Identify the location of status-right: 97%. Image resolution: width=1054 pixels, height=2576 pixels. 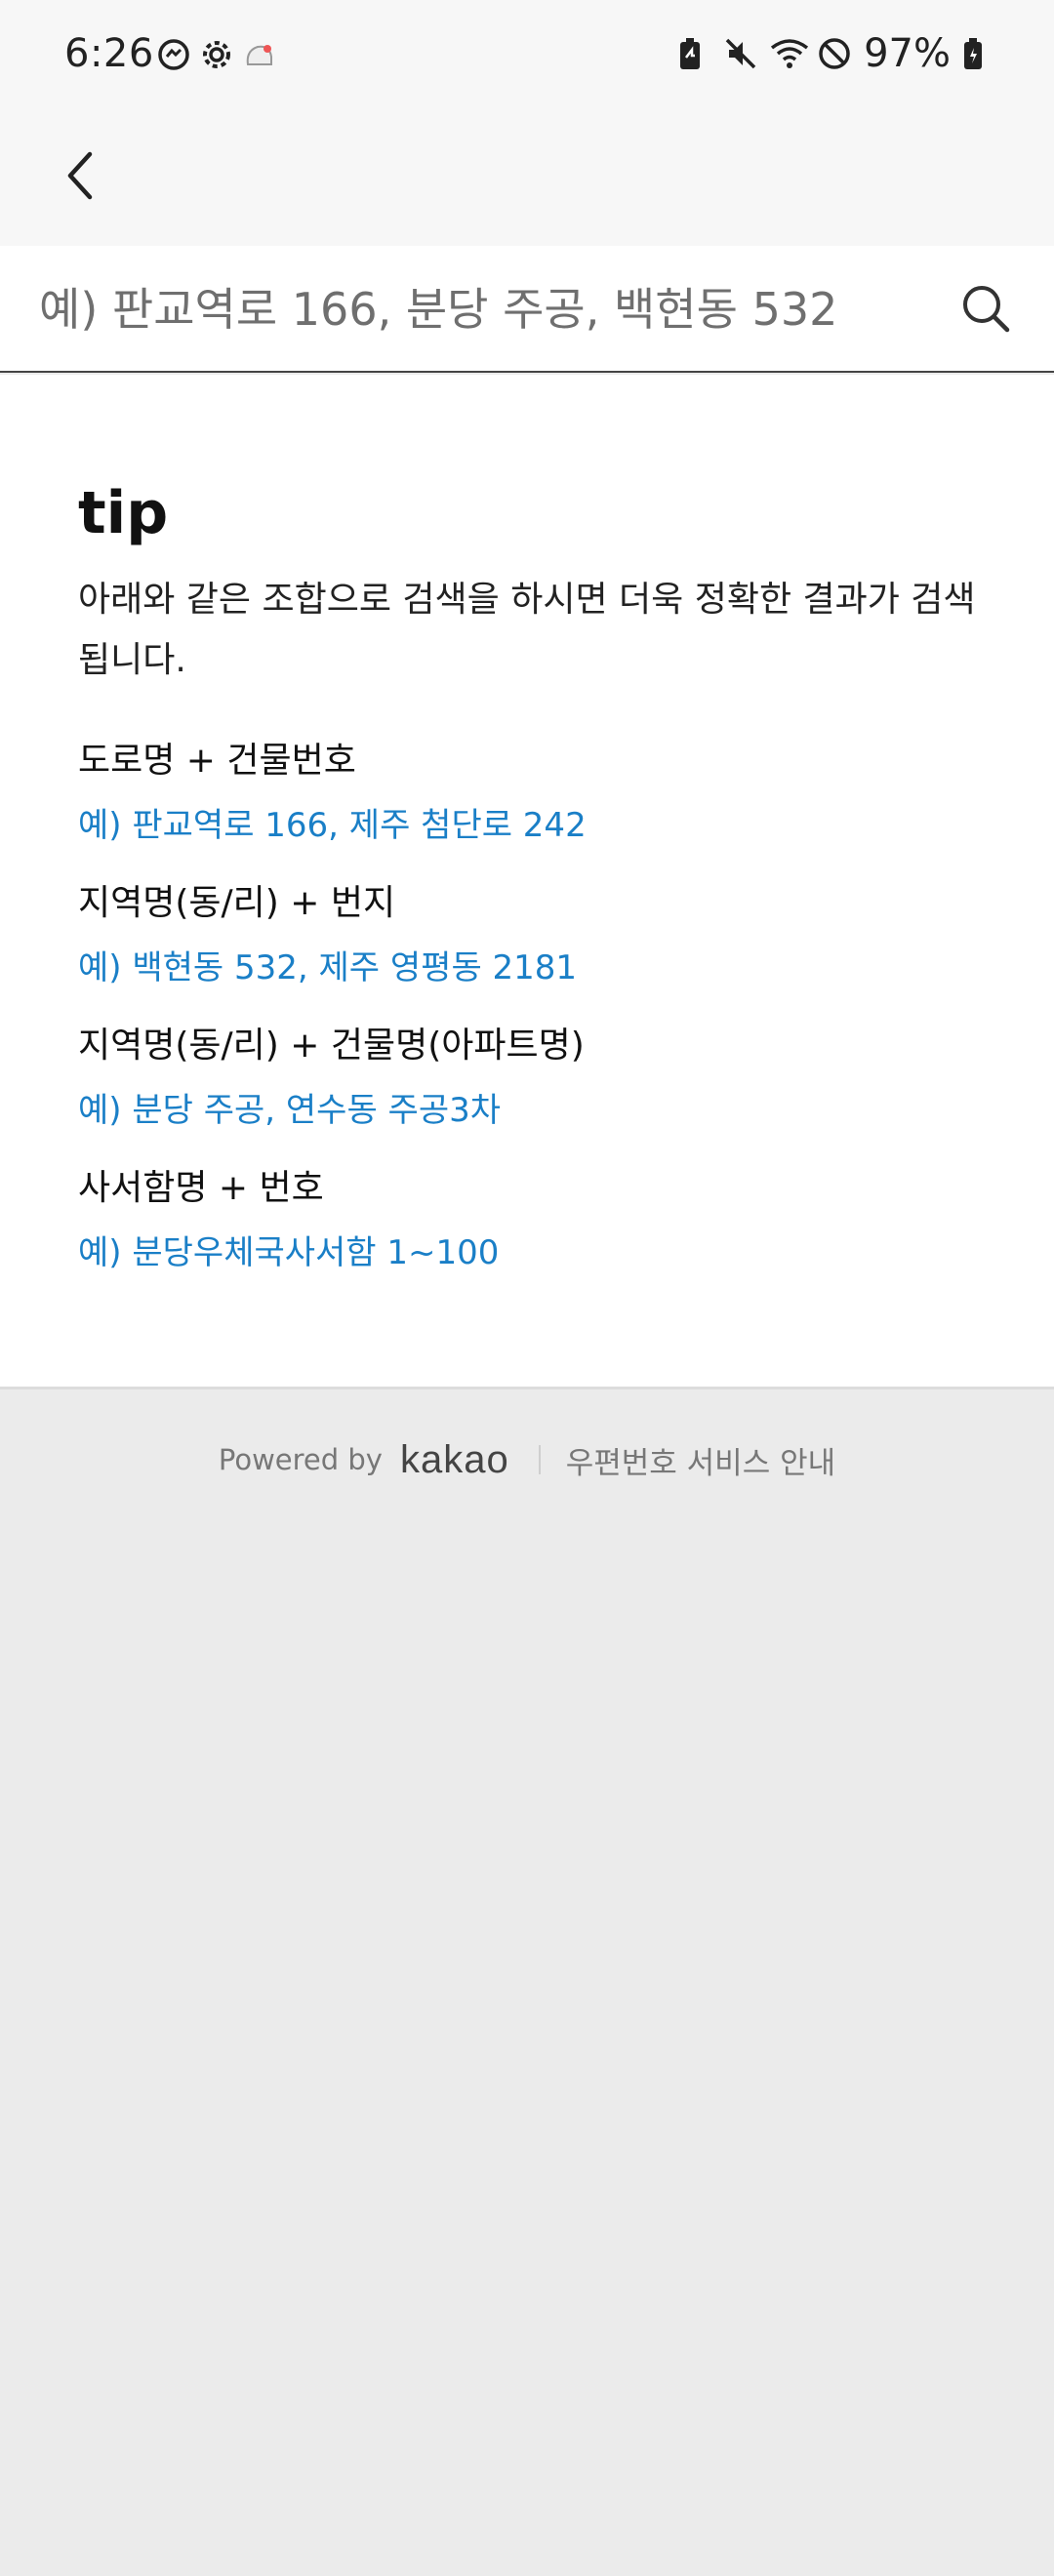
(836, 53).